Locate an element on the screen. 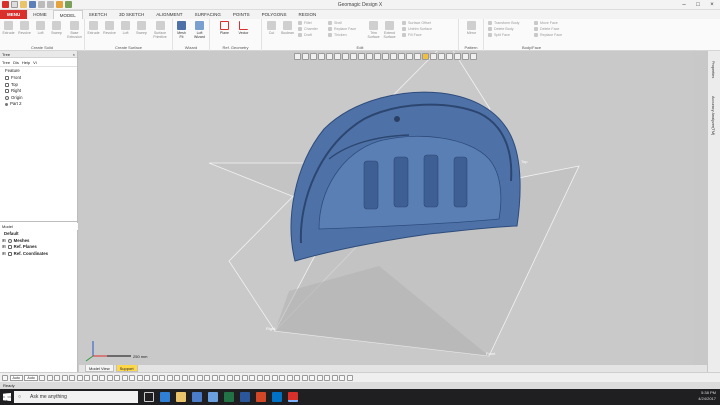 The height and width of the screenshot is (405, 720). boolean-button: Boolean is located at coordinates (287, 28).